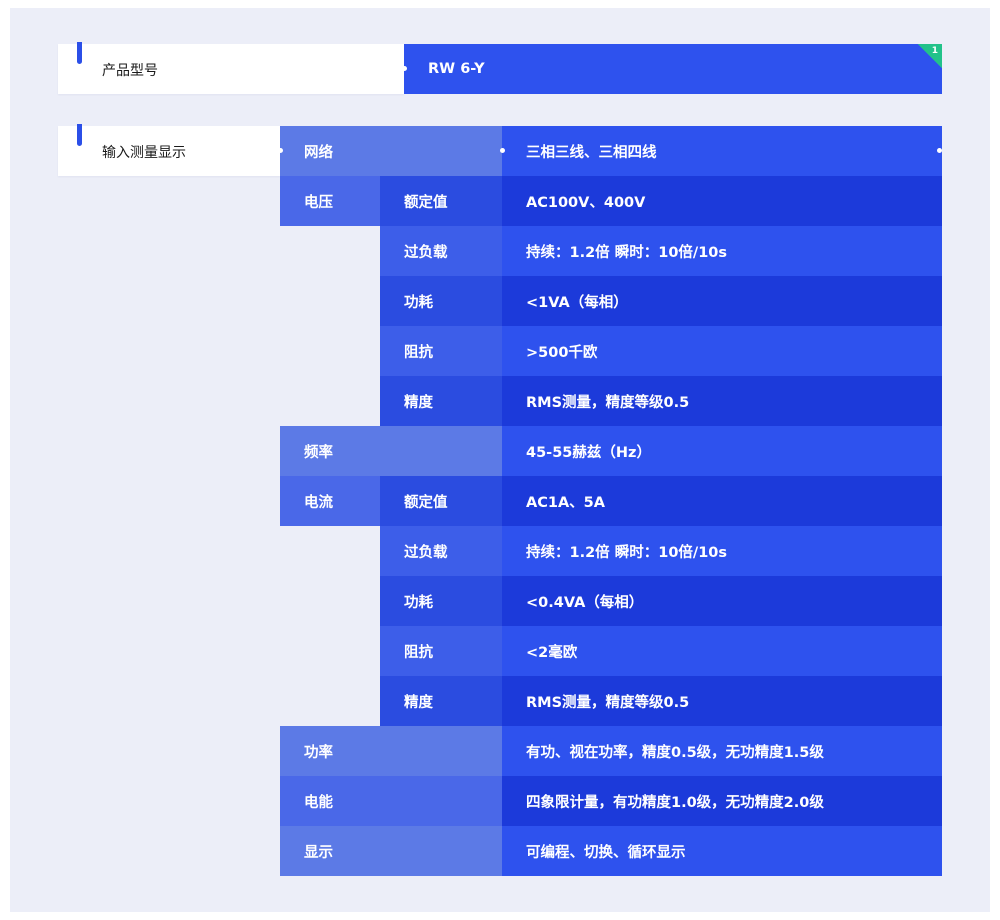 The width and height of the screenshot is (1000, 920). Describe the element at coordinates (280, 150) in the screenshot. I see `network-dot-left` at that location.